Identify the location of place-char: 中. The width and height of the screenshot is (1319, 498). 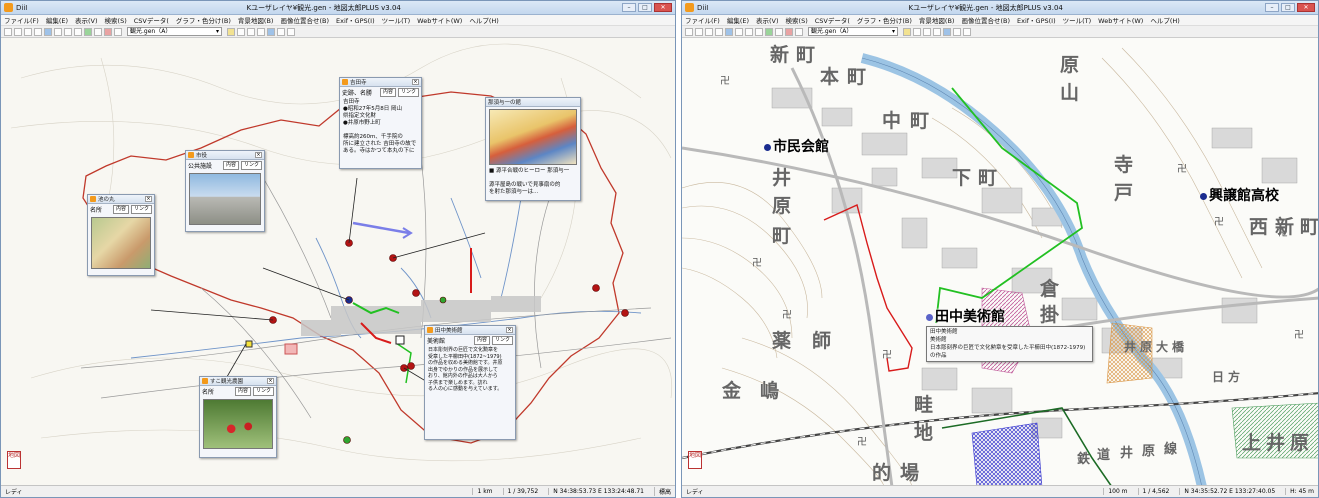
(892, 121).